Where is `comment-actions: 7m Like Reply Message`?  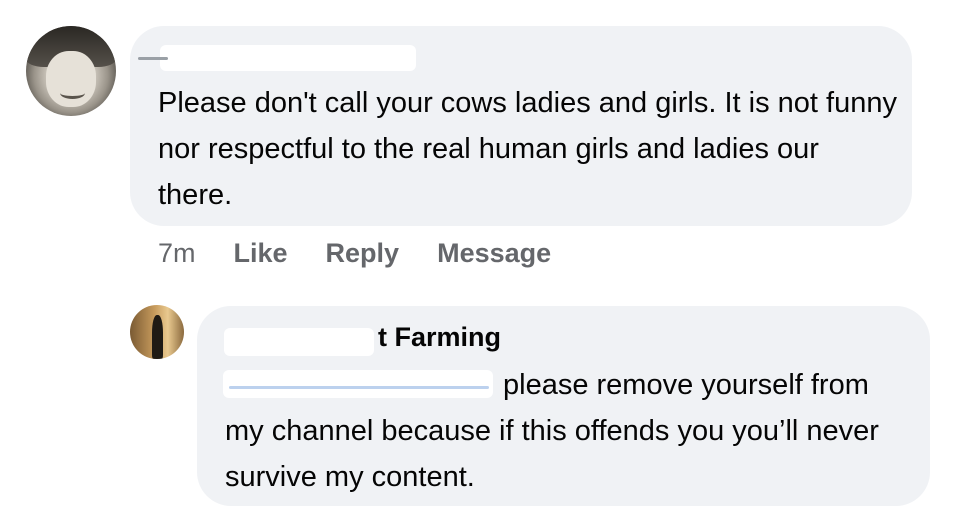 comment-actions: 7m Like Reply Message is located at coordinates (373, 253).